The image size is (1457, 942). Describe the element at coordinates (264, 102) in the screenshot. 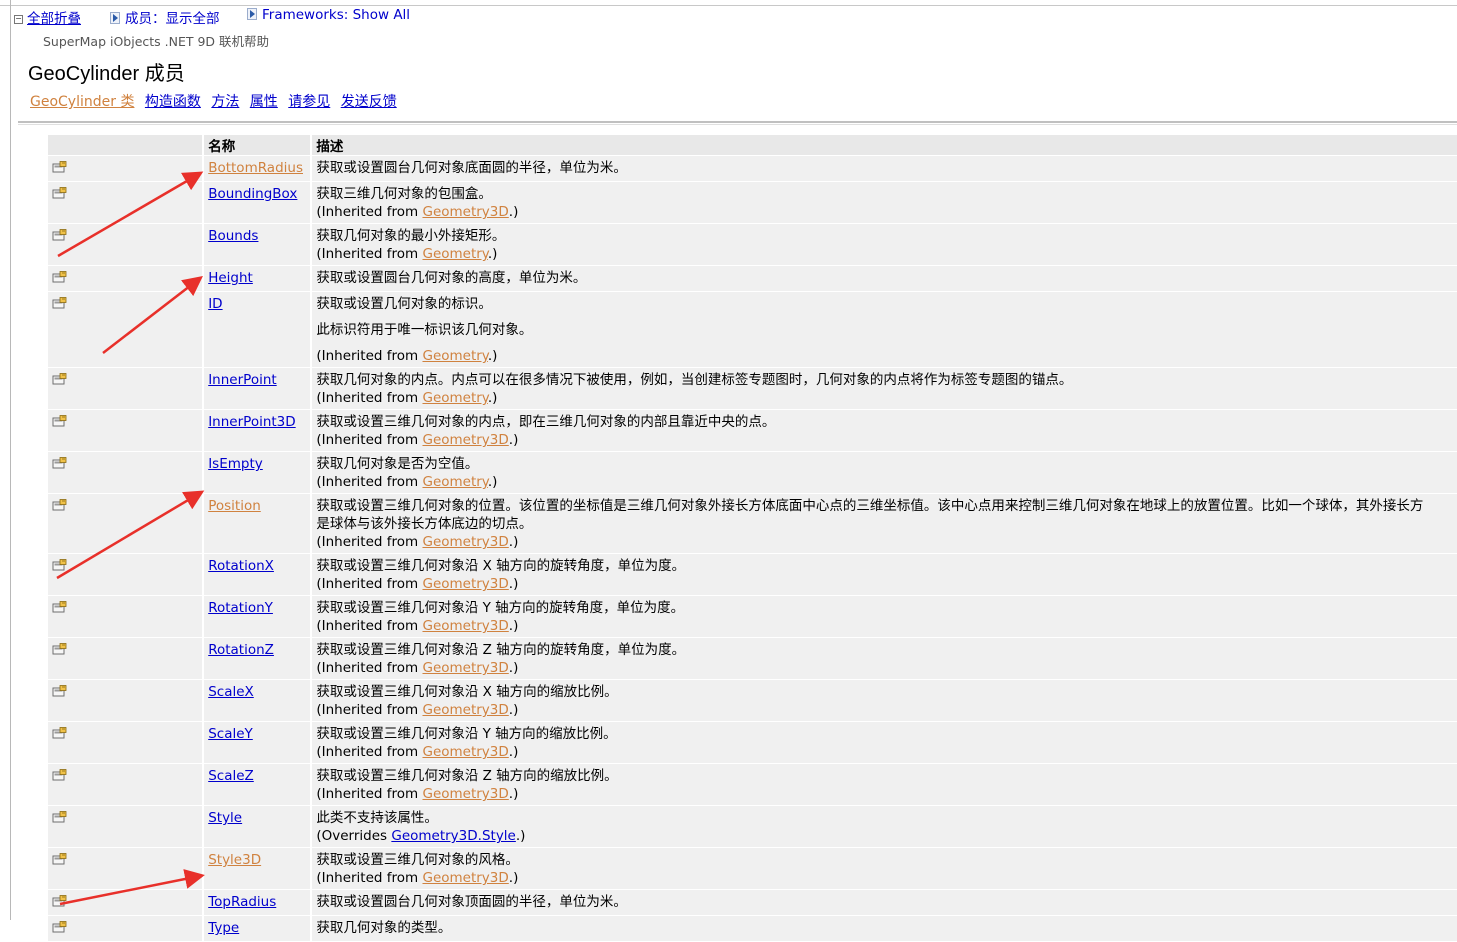

I see `nav-link-properties: 属性` at that location.